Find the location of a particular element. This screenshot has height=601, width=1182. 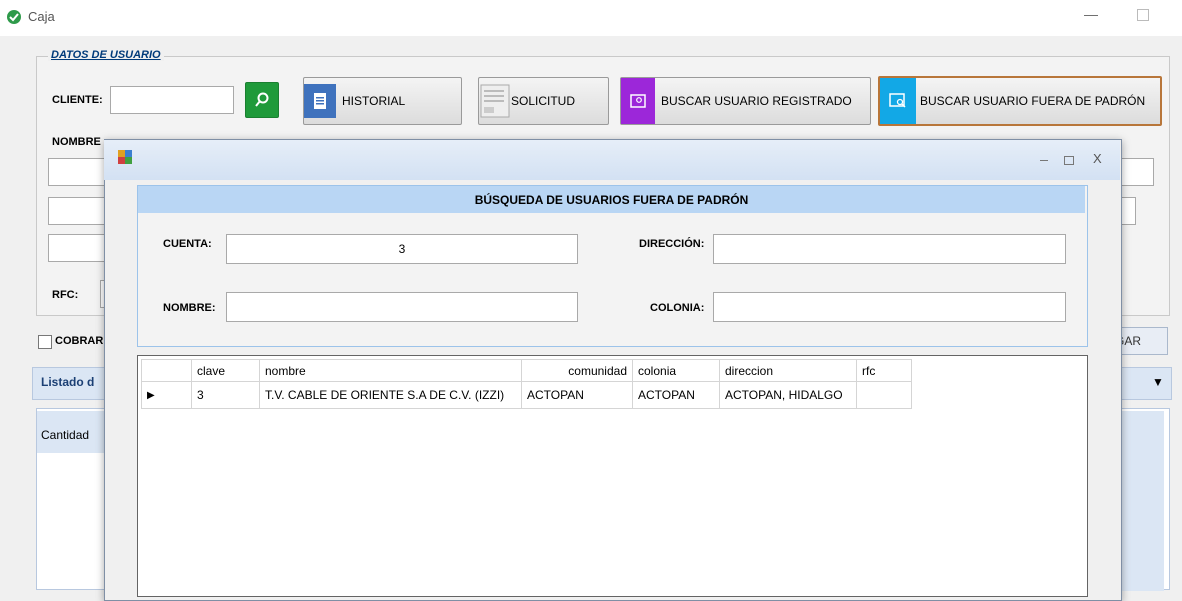

cobrar-label: COBRAR is located at coordinates (79, 341).